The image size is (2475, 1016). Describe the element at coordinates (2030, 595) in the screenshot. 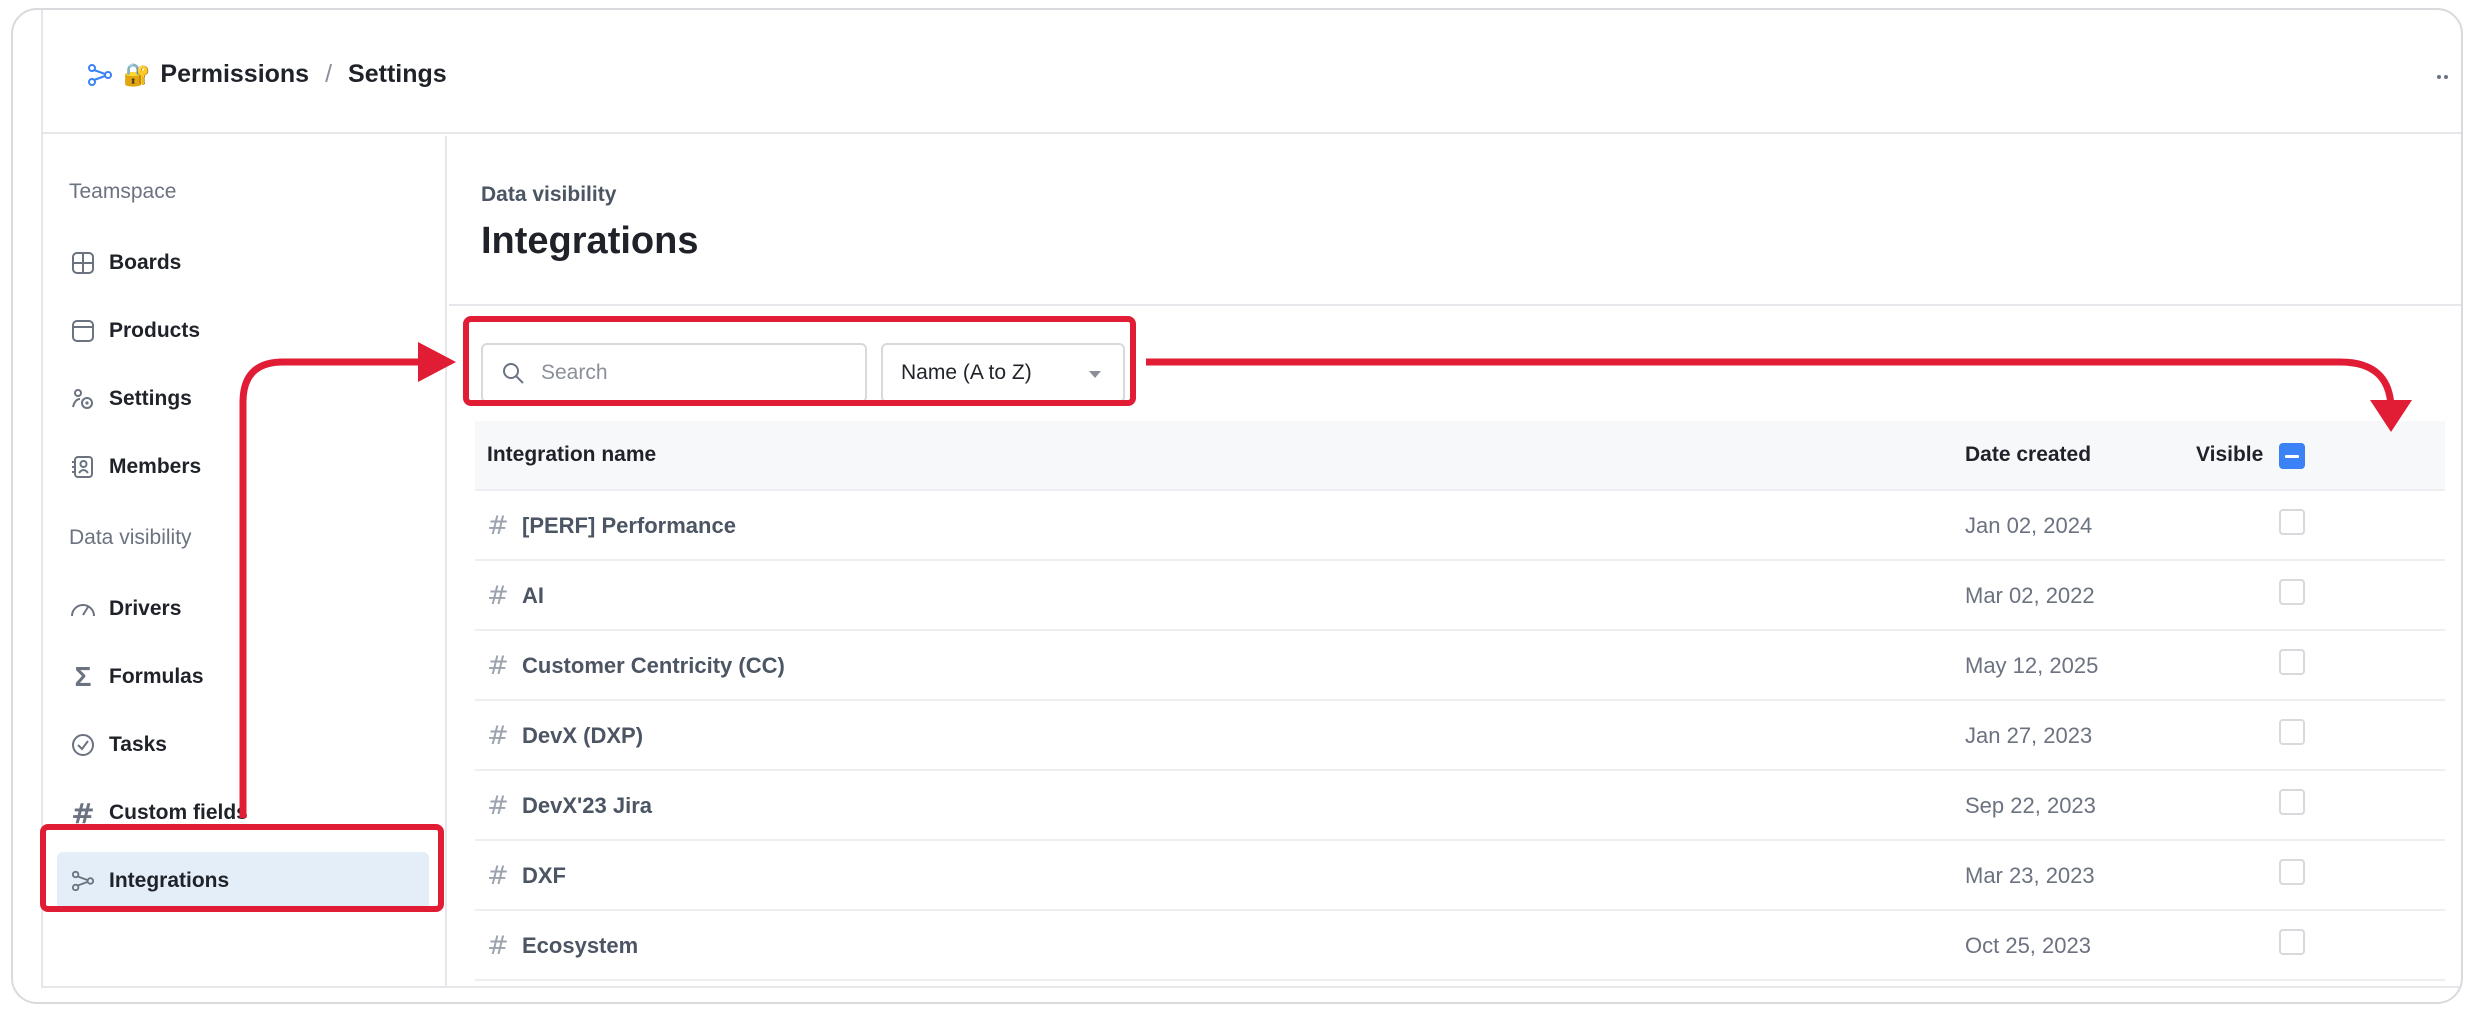

I see `date-created: Mar 02, 2022` at that location.